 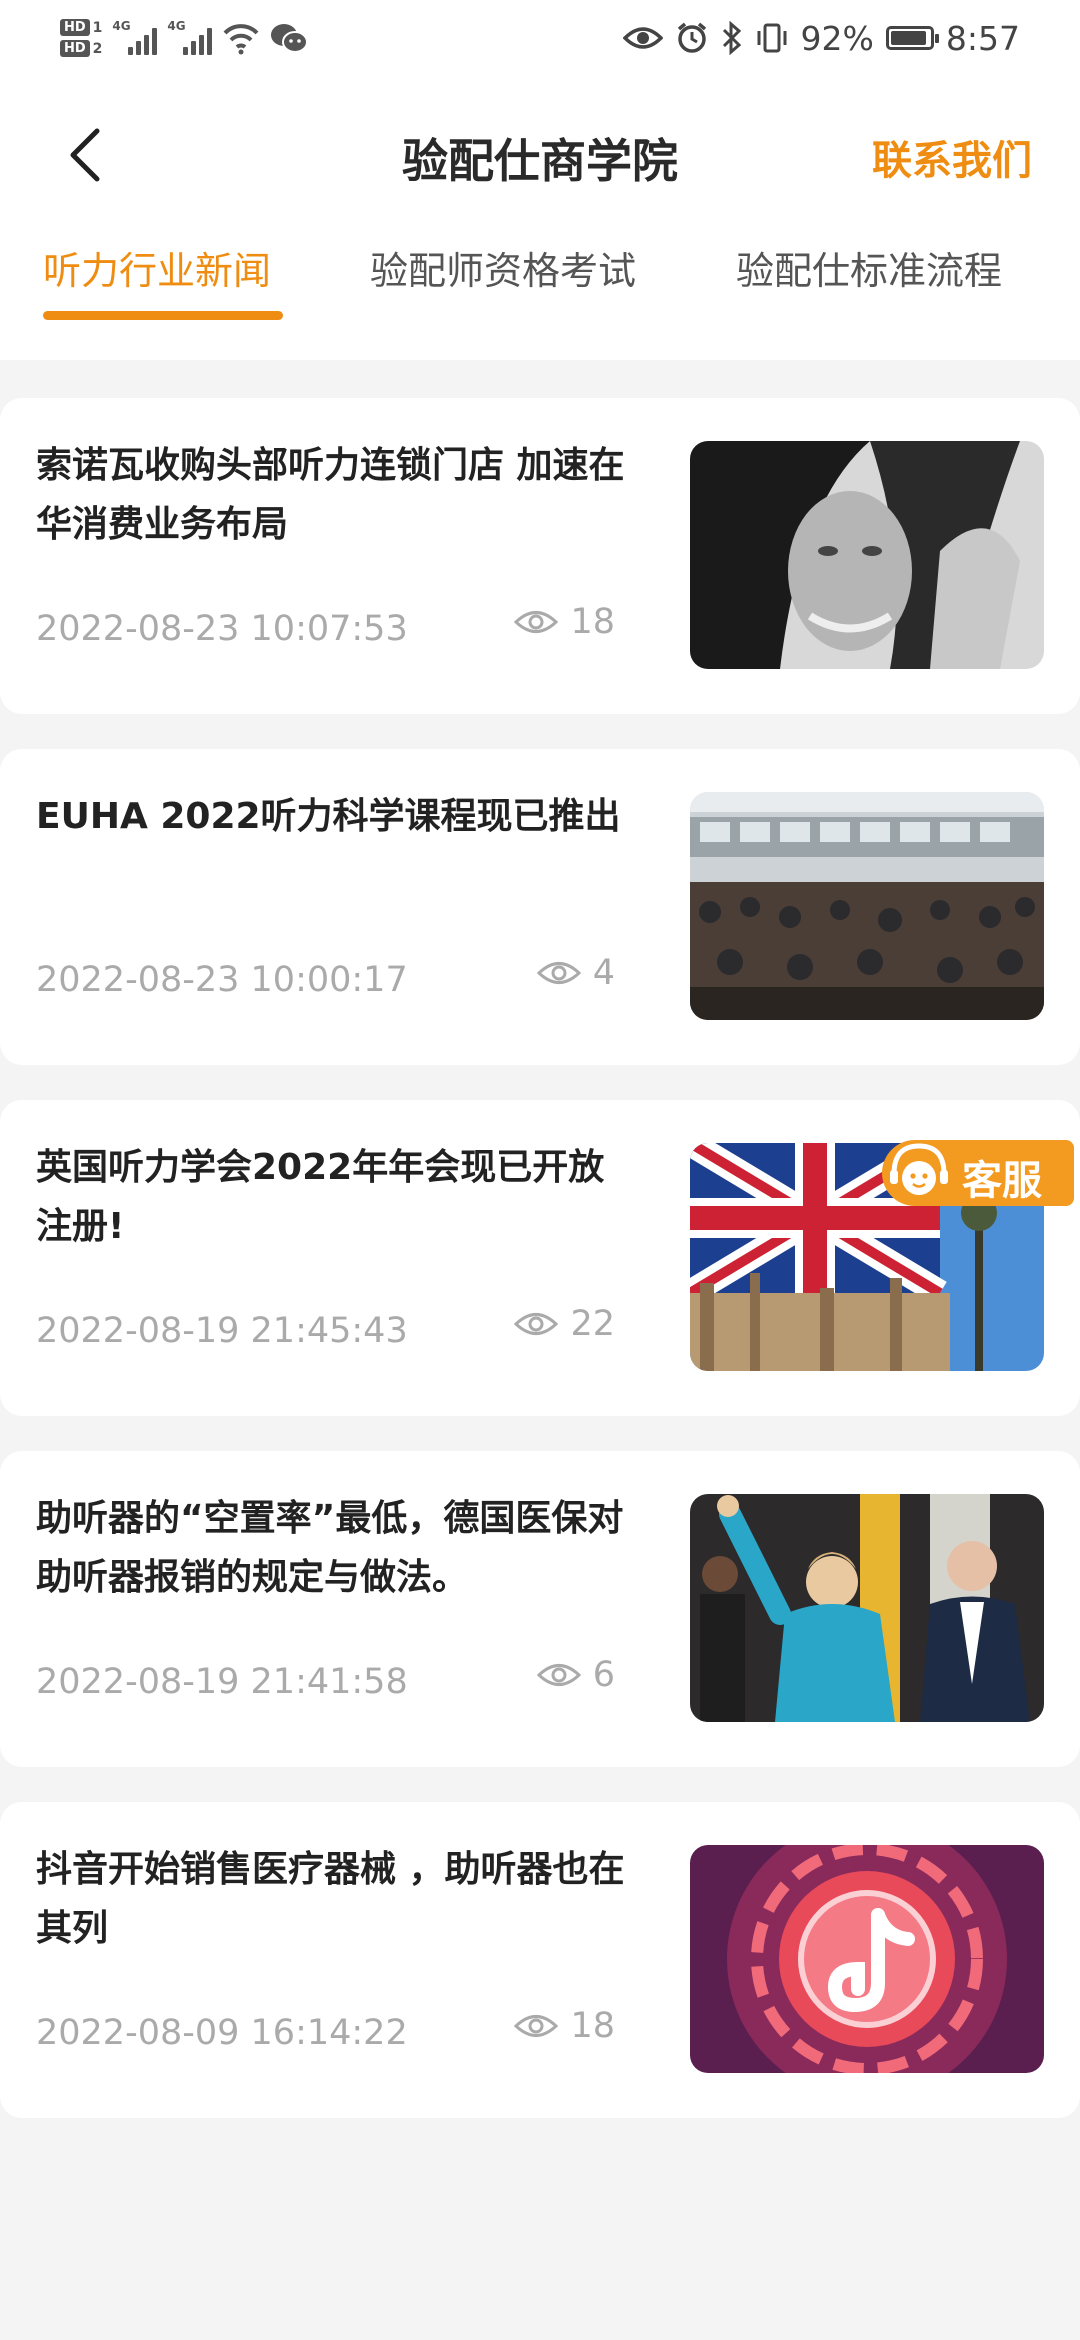 I want to click on customer-service-button: 客服, so click(x=978, y=1173).